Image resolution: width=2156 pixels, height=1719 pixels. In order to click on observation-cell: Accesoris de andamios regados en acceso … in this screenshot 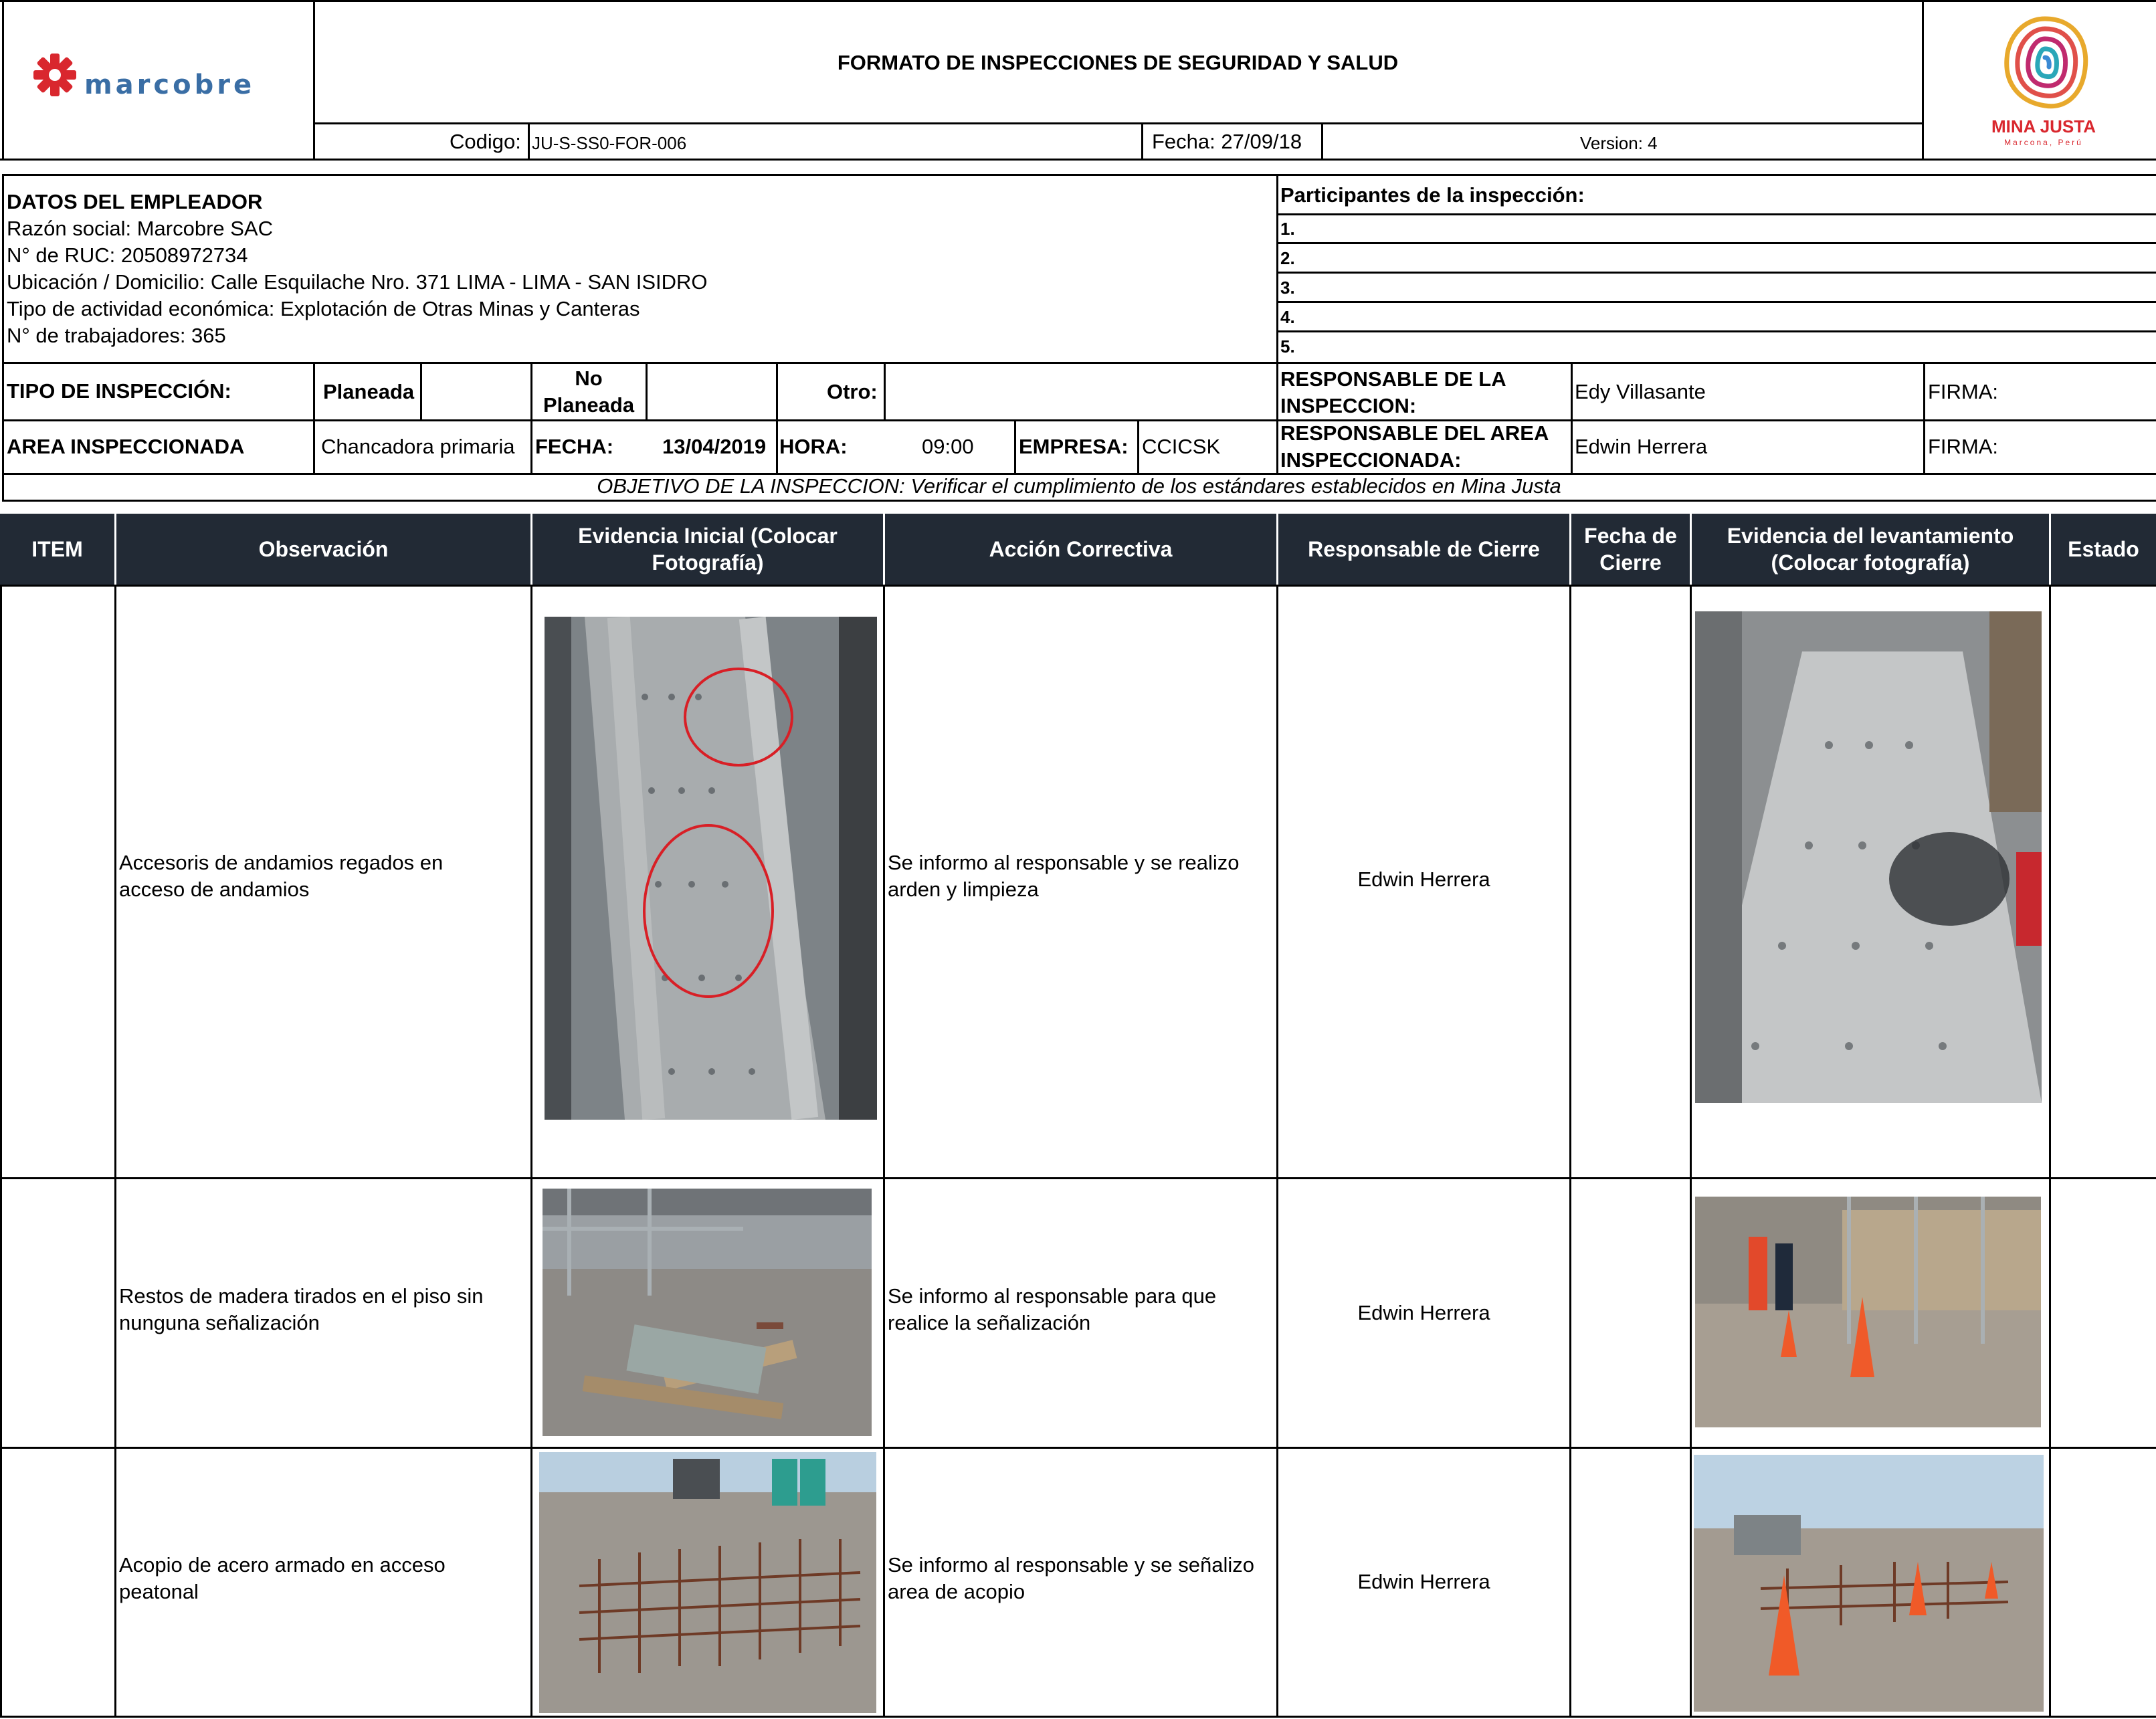, I will do `click(323, 879)`.